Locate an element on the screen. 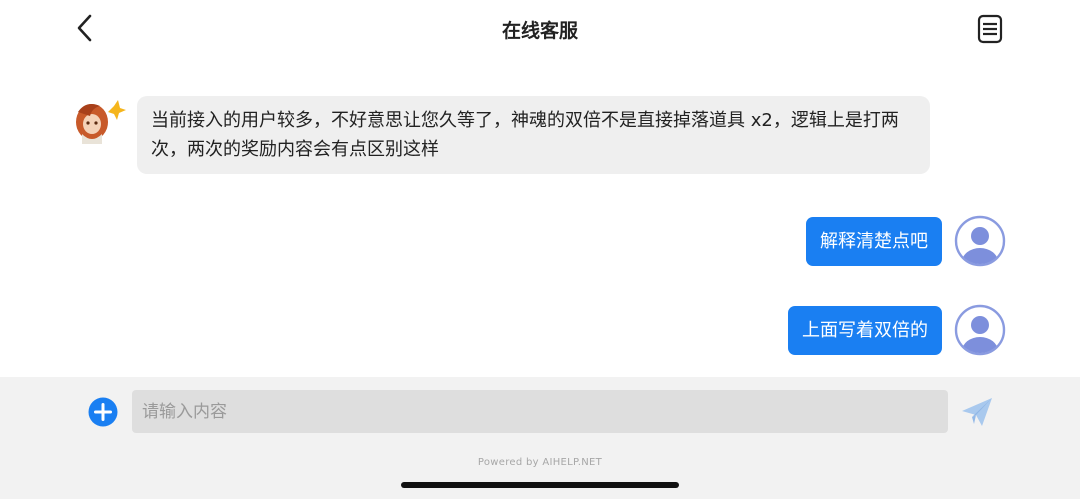  document-list-icon is located at coordinates (990, 29).